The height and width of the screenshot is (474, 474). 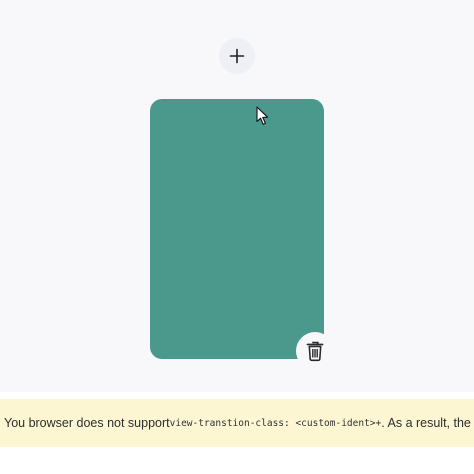 I want to click on trash-icon, so click(x=315, y=351).